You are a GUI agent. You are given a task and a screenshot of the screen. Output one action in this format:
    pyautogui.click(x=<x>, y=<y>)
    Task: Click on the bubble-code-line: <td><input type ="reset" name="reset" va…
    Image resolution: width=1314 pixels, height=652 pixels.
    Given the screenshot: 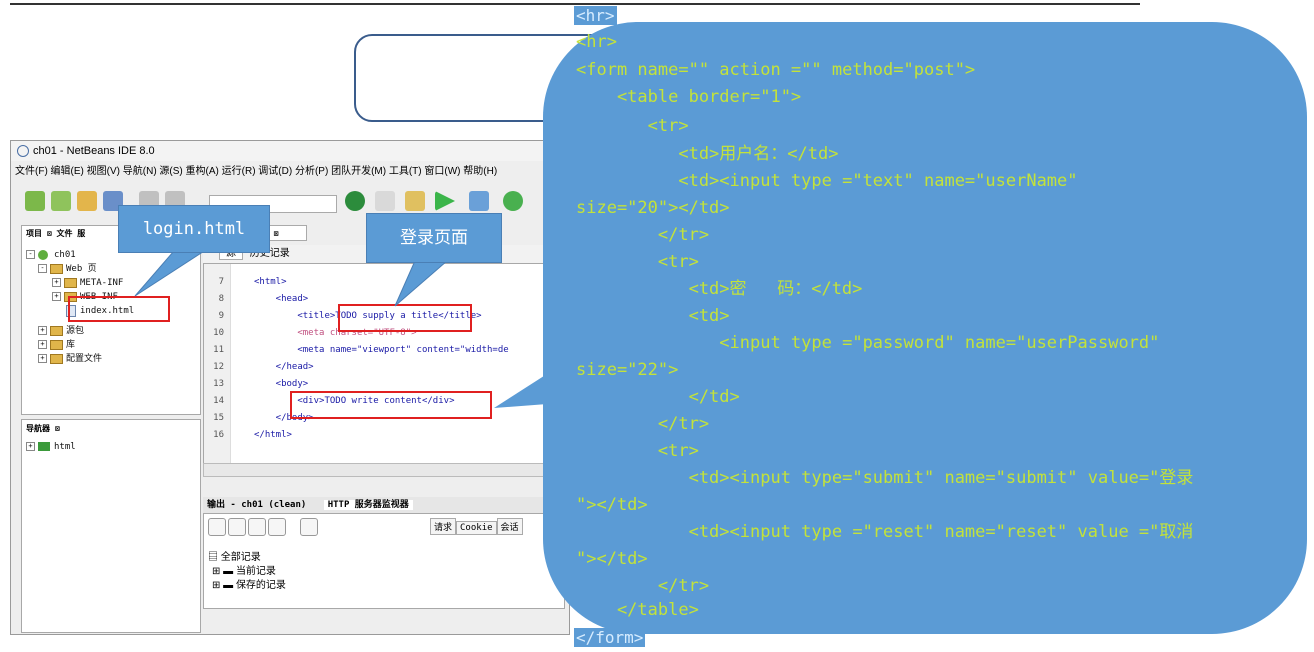 What is the action you would take?
    pyautogui.click(x=885, y=532)
    